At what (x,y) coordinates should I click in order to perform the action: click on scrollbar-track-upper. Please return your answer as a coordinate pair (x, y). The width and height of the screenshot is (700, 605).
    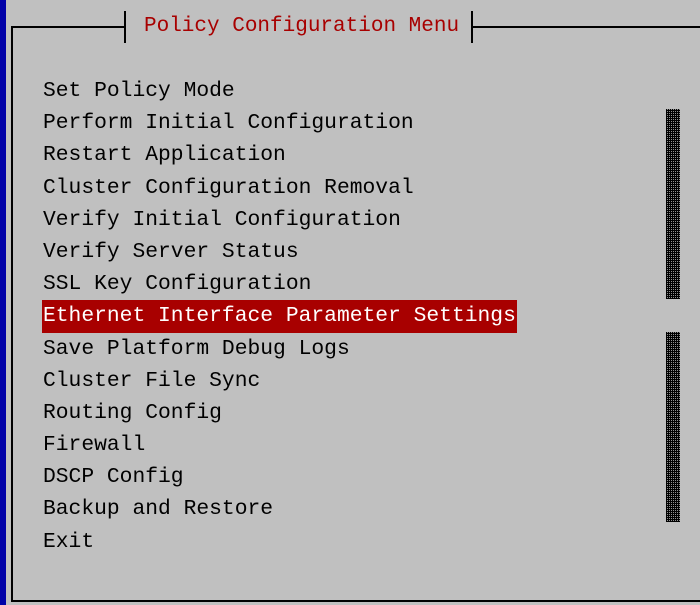
    Looking at the image, I should click on (673, 204).